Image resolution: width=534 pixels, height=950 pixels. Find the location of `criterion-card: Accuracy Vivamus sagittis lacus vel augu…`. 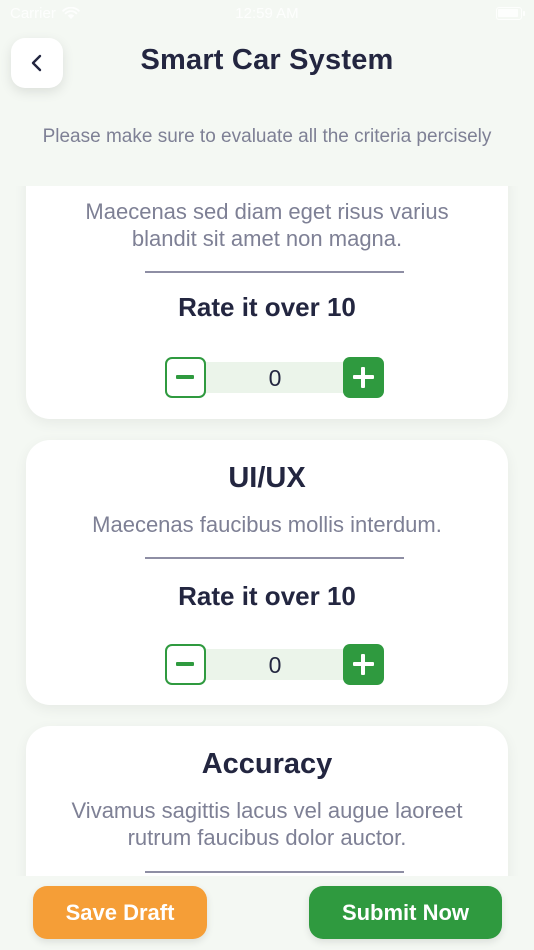

criterion-card: Accuracy Vivamus sagittis lacus vel augu… is located at coordinates (267, 801).